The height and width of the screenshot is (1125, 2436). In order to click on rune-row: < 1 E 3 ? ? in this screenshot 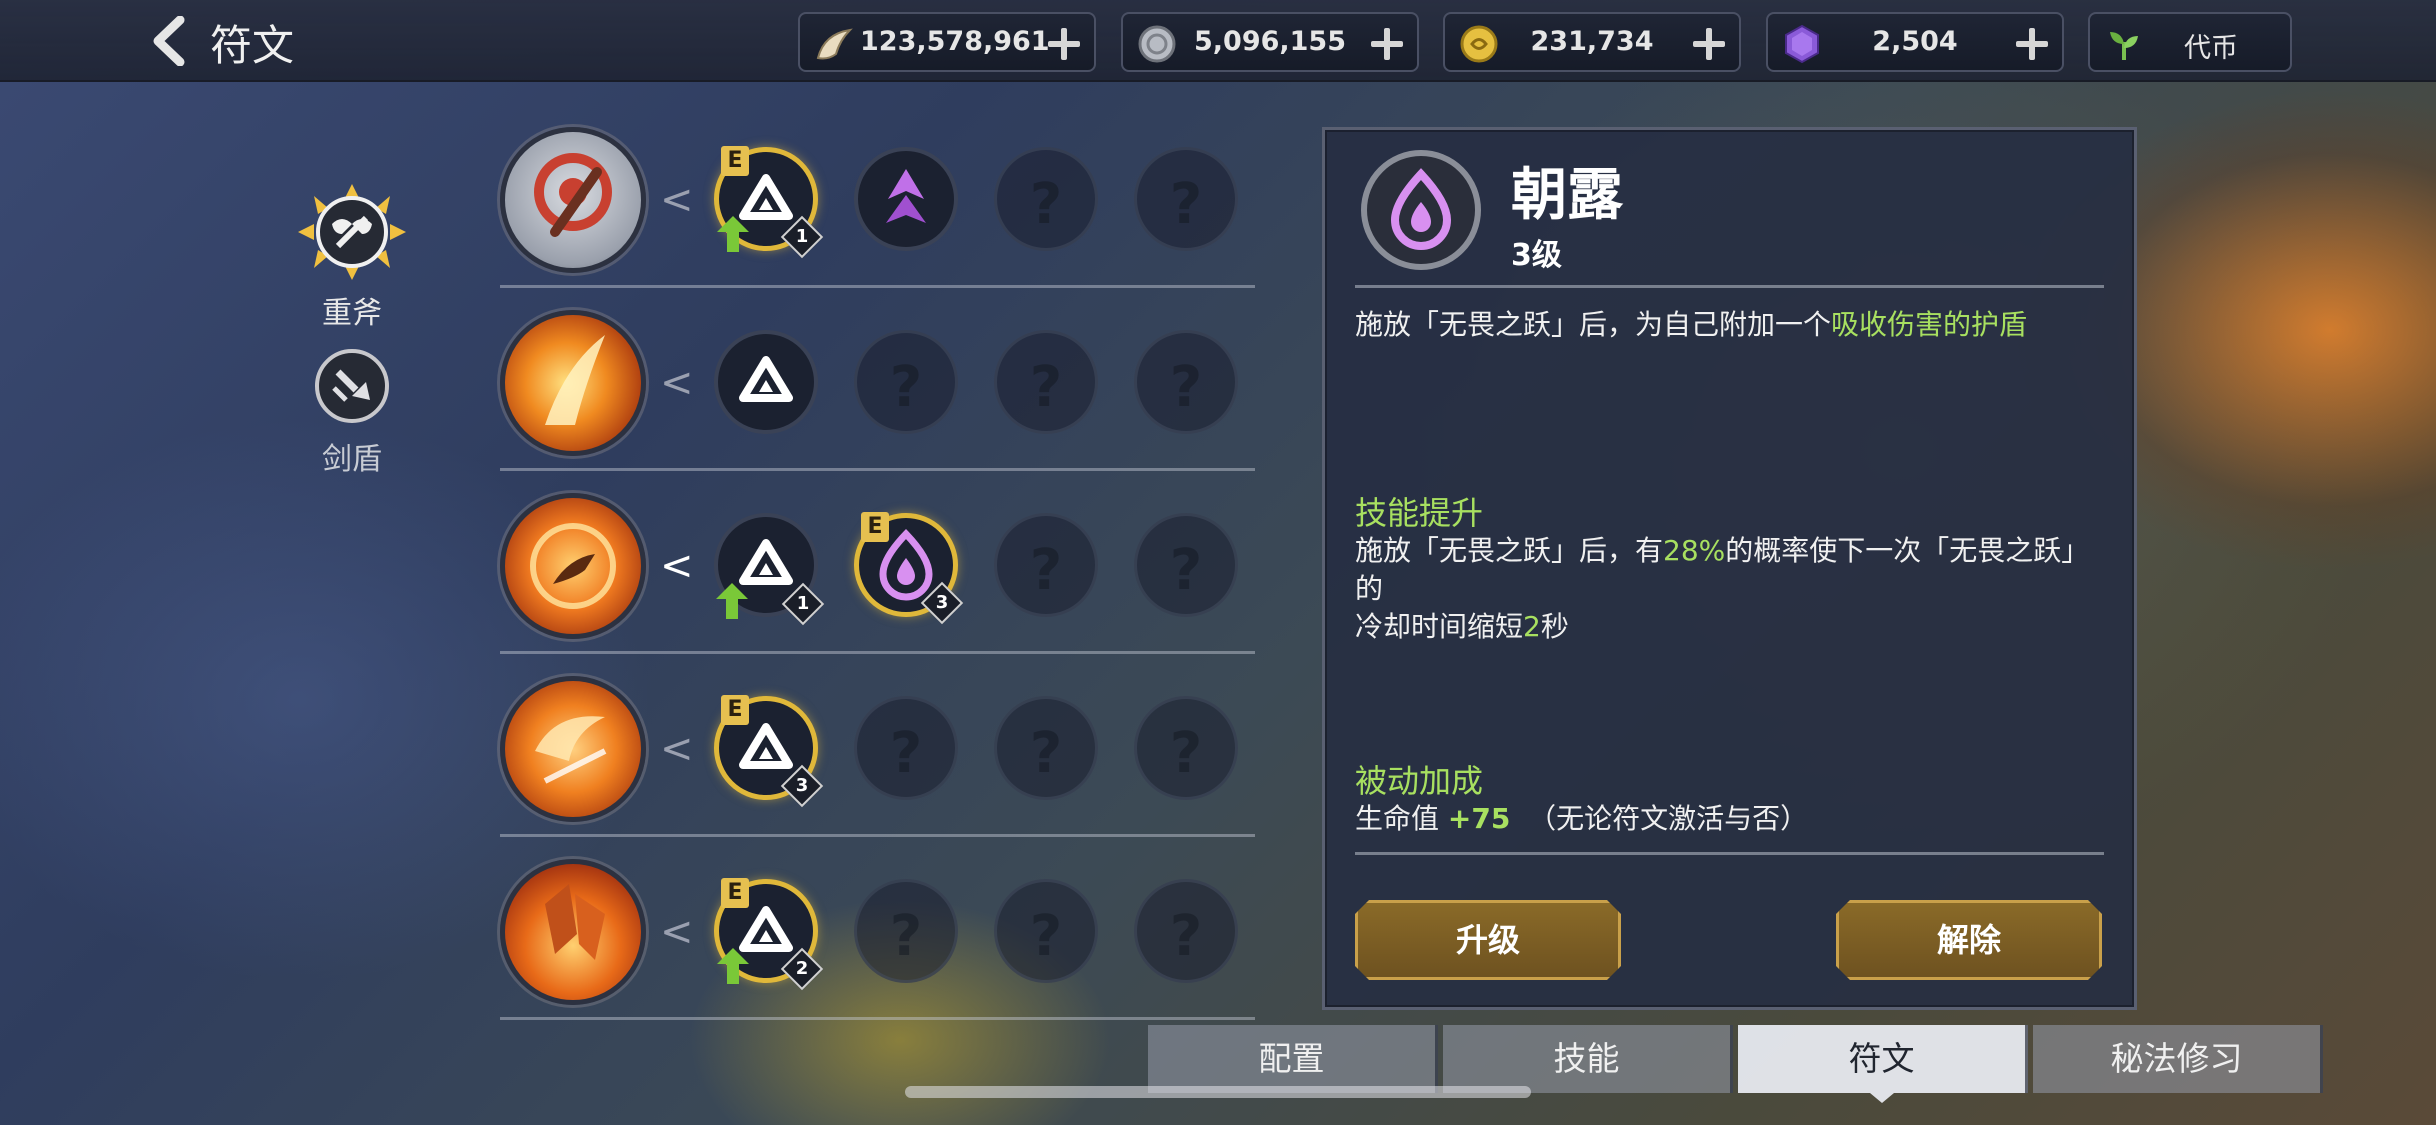, I will do `click(877, 562)`.